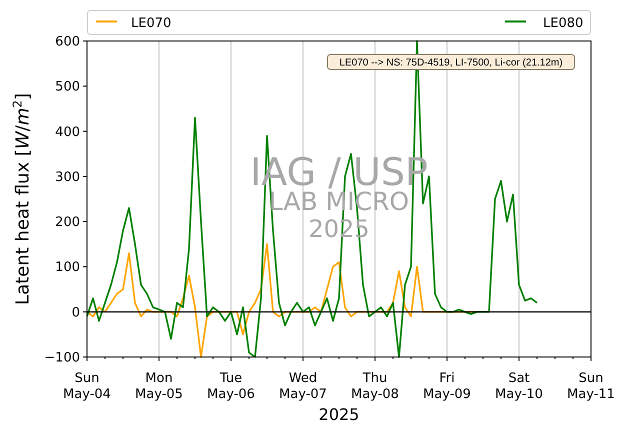  I want to click on tick-label: Fri May-09, so click(447, 386).